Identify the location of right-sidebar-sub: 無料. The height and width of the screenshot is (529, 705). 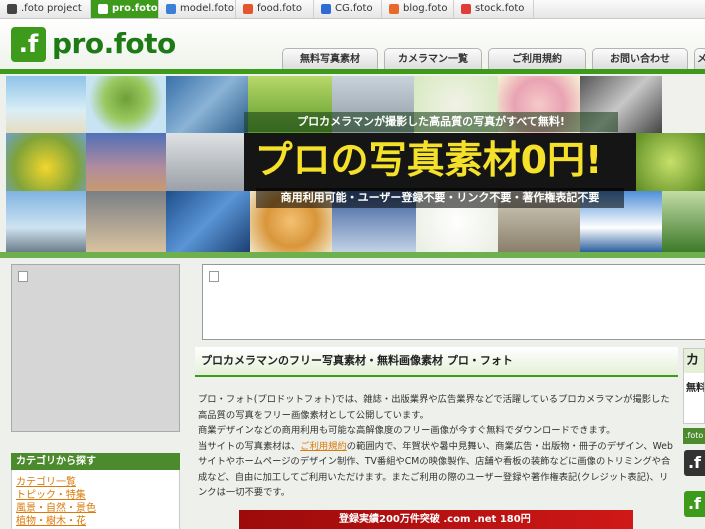
(695, 388).